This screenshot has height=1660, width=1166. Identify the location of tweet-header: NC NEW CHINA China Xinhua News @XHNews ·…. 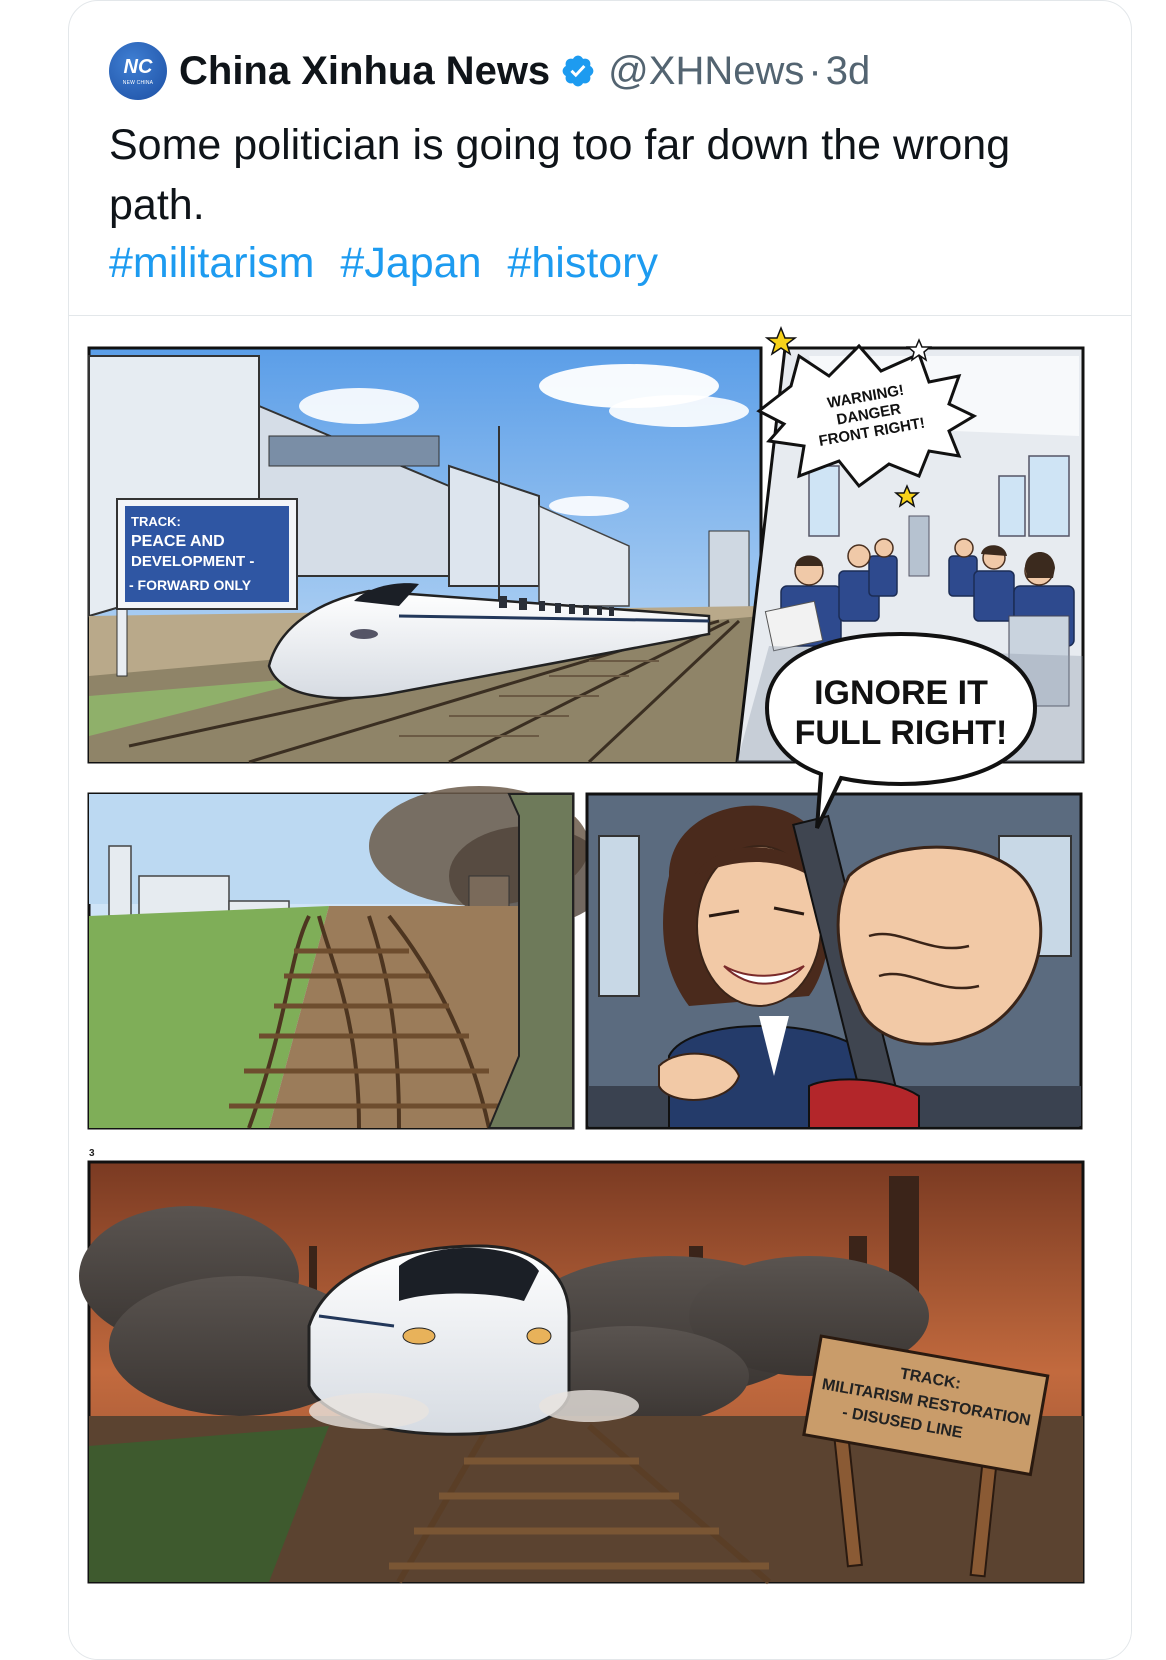
(489, 71).